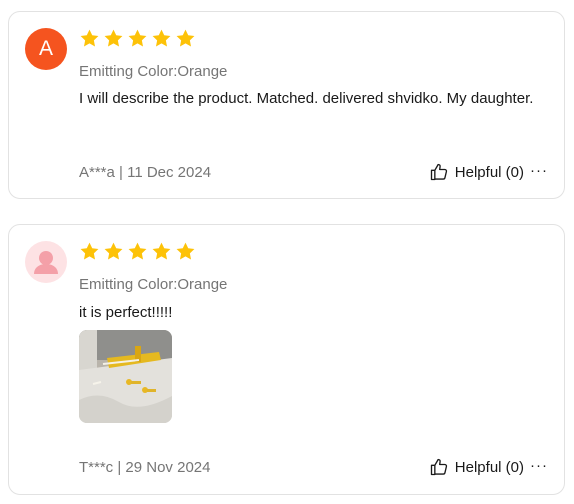 This screenshot has width=574, height=504. I want to click on avatar: A, so click(46, 49).